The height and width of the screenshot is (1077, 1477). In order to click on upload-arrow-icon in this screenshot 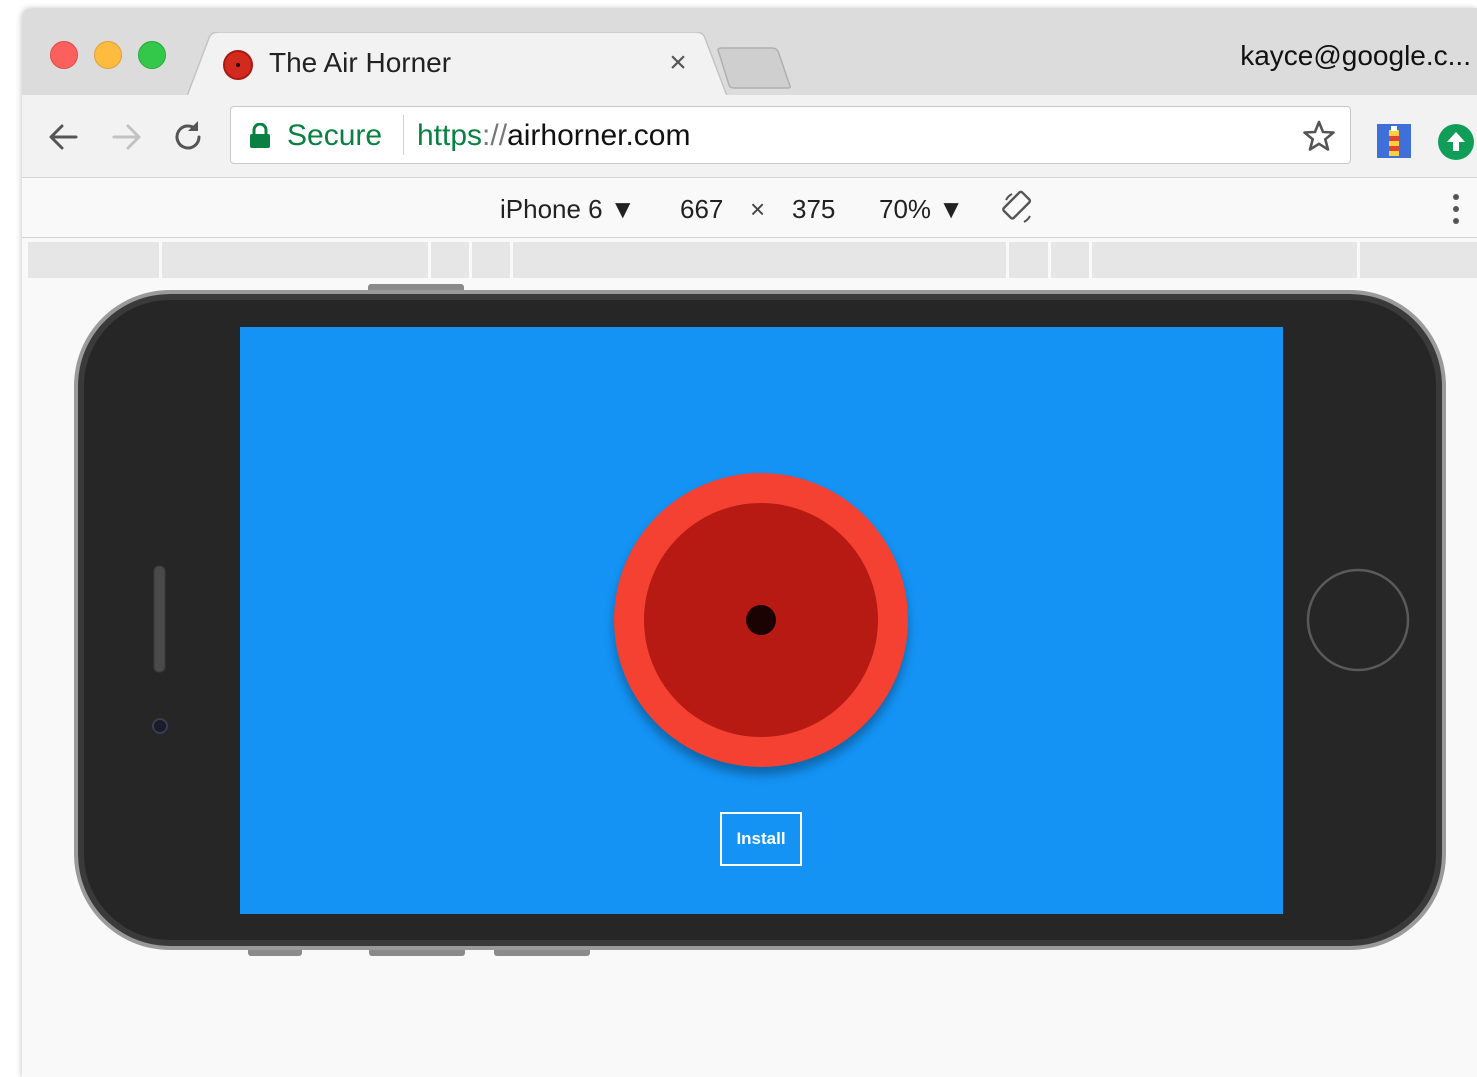, I will do `click(1456, 141)`.